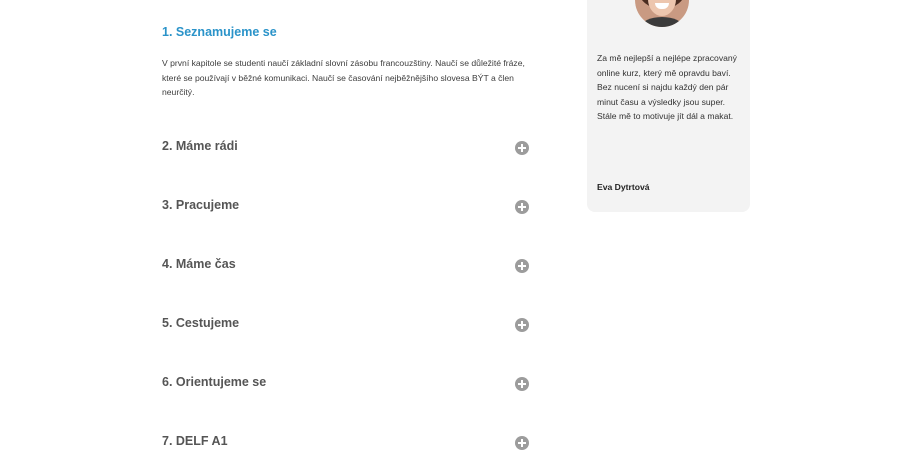 Image resolution: width=900 pixels, height=450 pixels. Describe the element at coordinates (347, 207) in the screenshot. I see `chapter-item-3: 3. Pracujeme` at that location.